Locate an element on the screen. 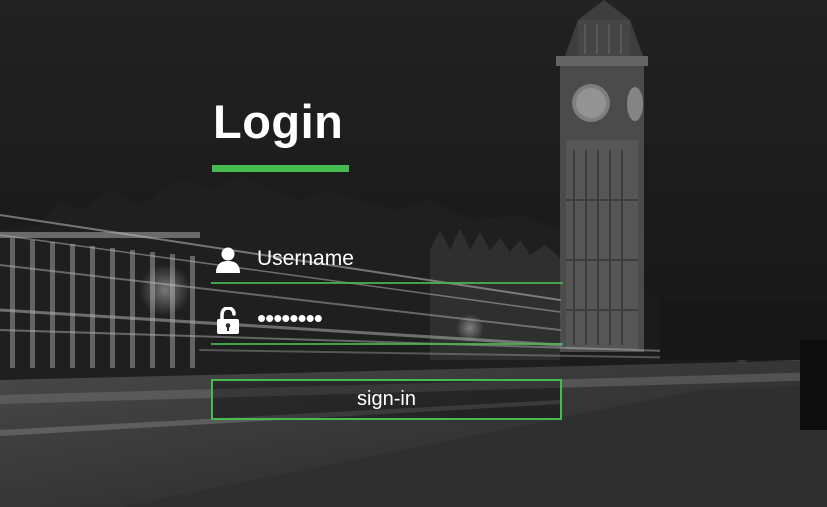 This screenshot has height=507, width=827. password-input is located at coordinates (407, 318).